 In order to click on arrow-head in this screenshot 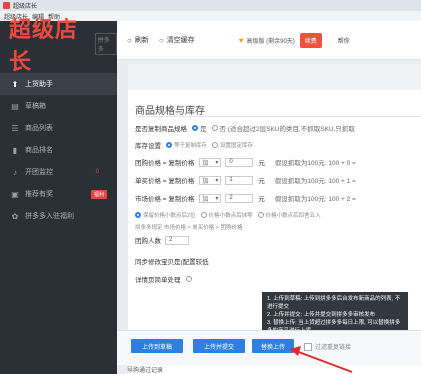, I will do `click(295, 351)`.